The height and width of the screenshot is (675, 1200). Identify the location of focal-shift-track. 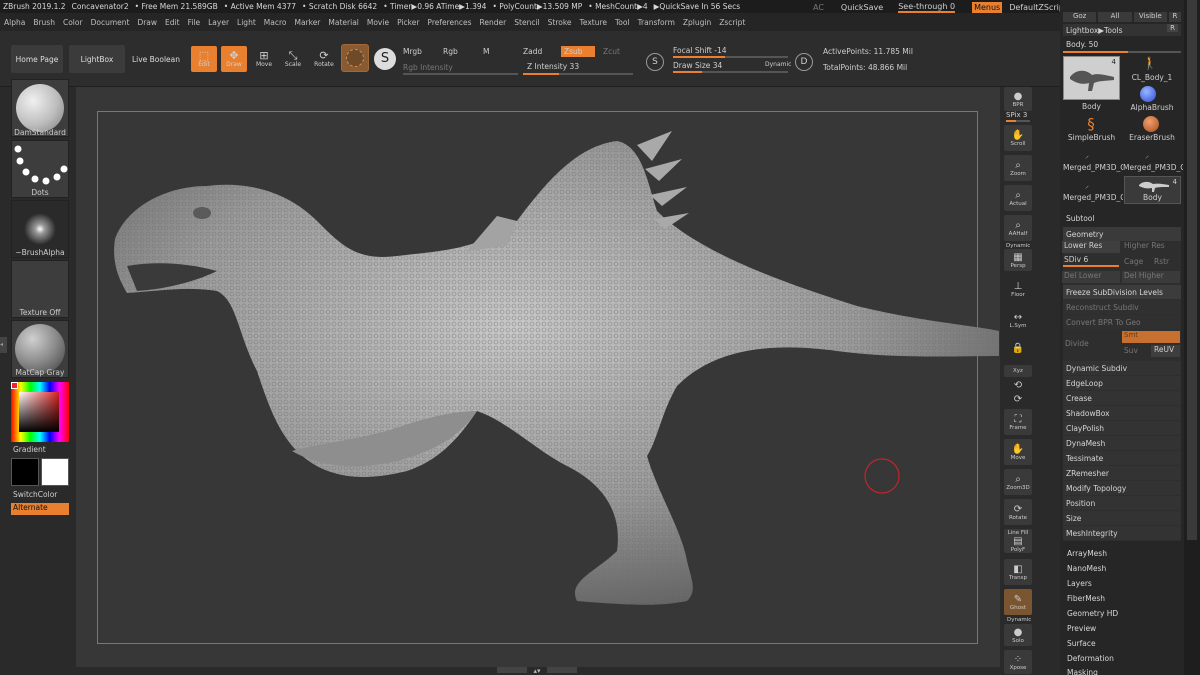
(730, 57).